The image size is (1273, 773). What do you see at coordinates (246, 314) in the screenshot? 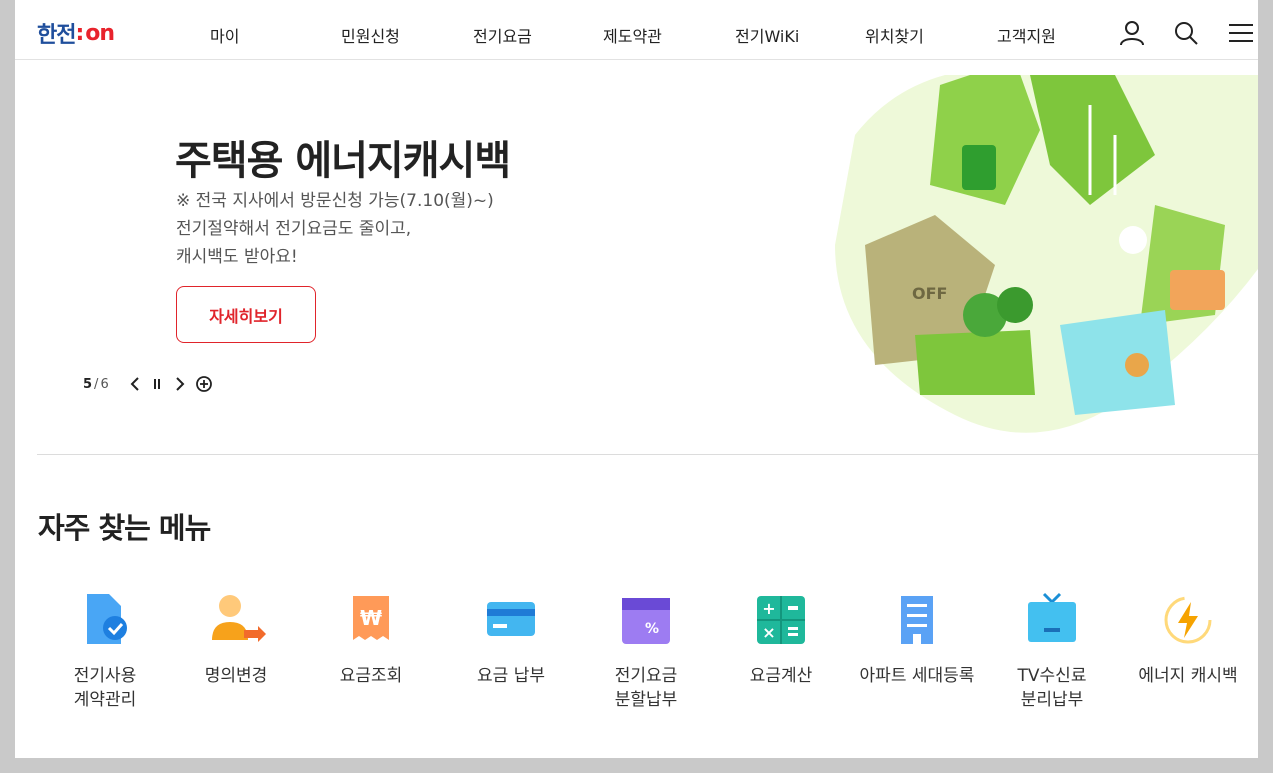
I see `detail-button: 자세히보기` at bounding box center [246, 314].